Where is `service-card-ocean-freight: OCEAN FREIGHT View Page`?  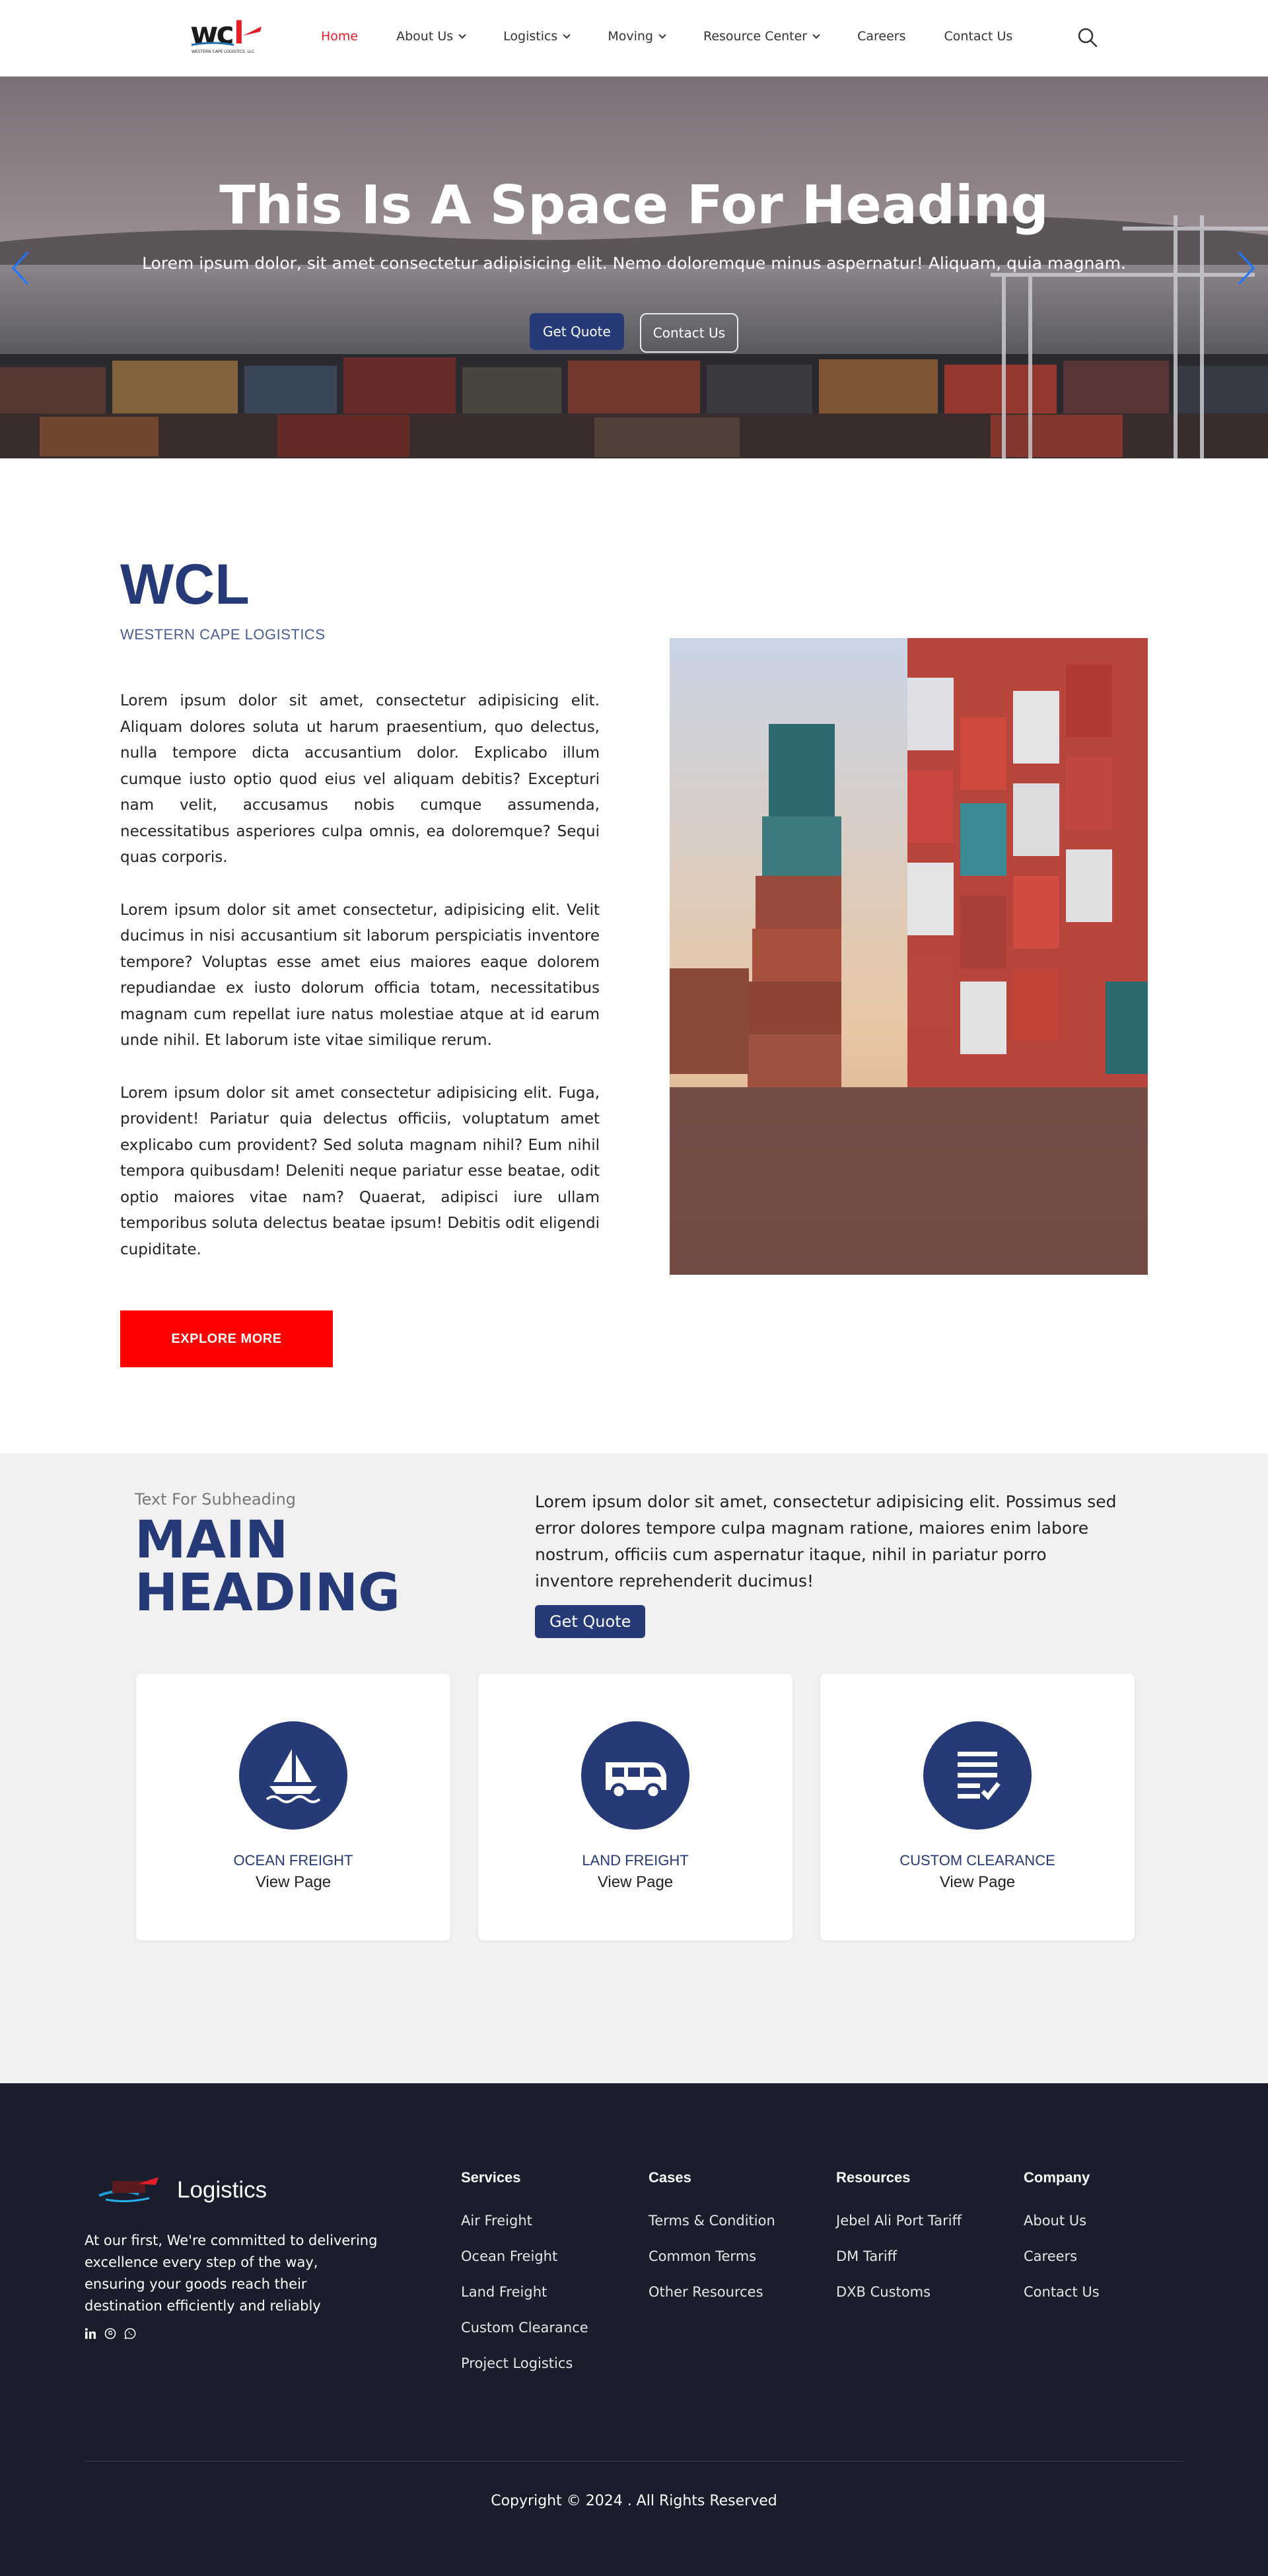 service-card-ocean-freight: OCEAN FREIGHT View Page is located at coordinates (293, 1808).